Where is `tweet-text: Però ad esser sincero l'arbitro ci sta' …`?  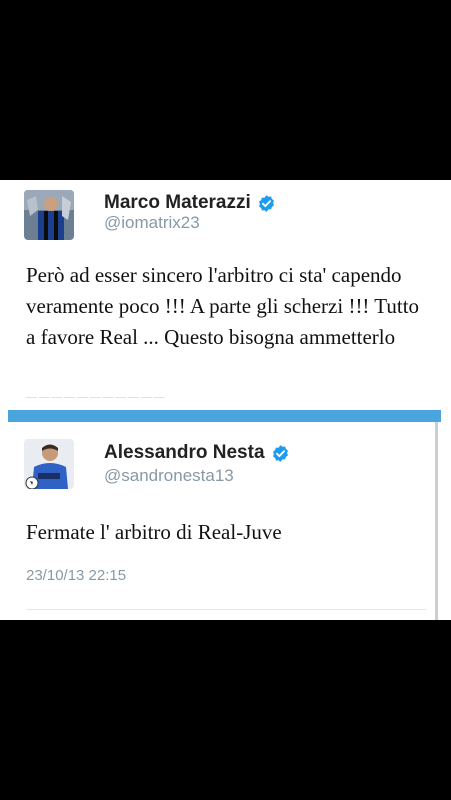 tweet-text: Però ad esser sincero l'arbitro ci sta' … is located at coordinates (223, 306).